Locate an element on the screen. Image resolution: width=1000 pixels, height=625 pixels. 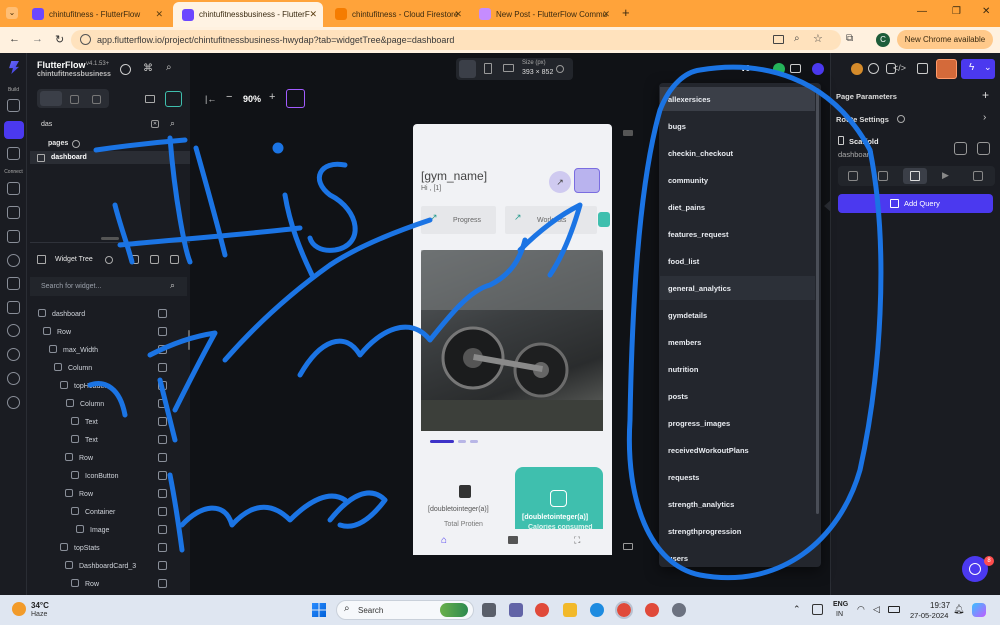
task-view-icon is located at coordinates (489, 610).